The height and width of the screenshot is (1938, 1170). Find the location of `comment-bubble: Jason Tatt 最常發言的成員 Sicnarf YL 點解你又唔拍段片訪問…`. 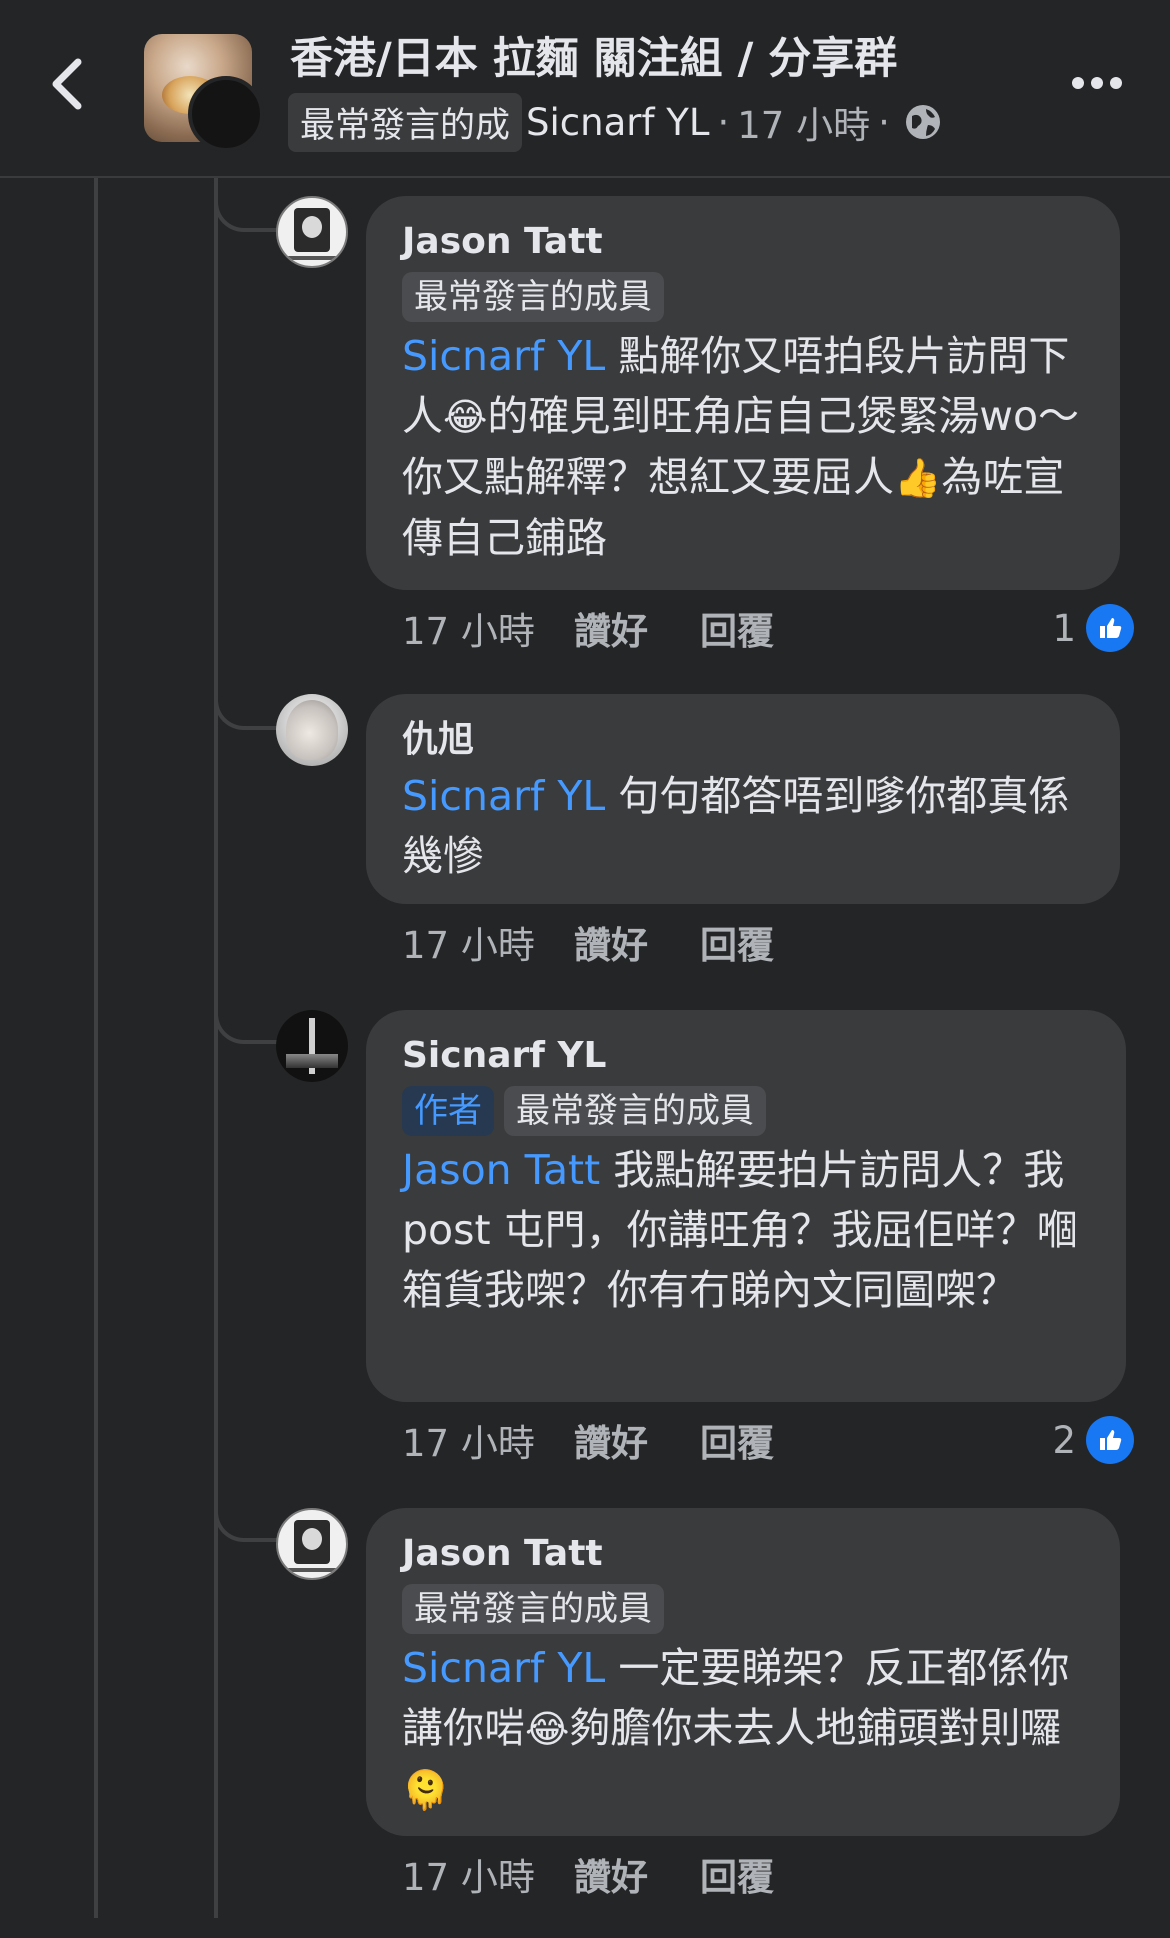

comment-bubble: Jason Tatt 最常發言的成員 Sicnarf YL 點解你又唔拍段片訪問… is located at coordinates (743, 393).